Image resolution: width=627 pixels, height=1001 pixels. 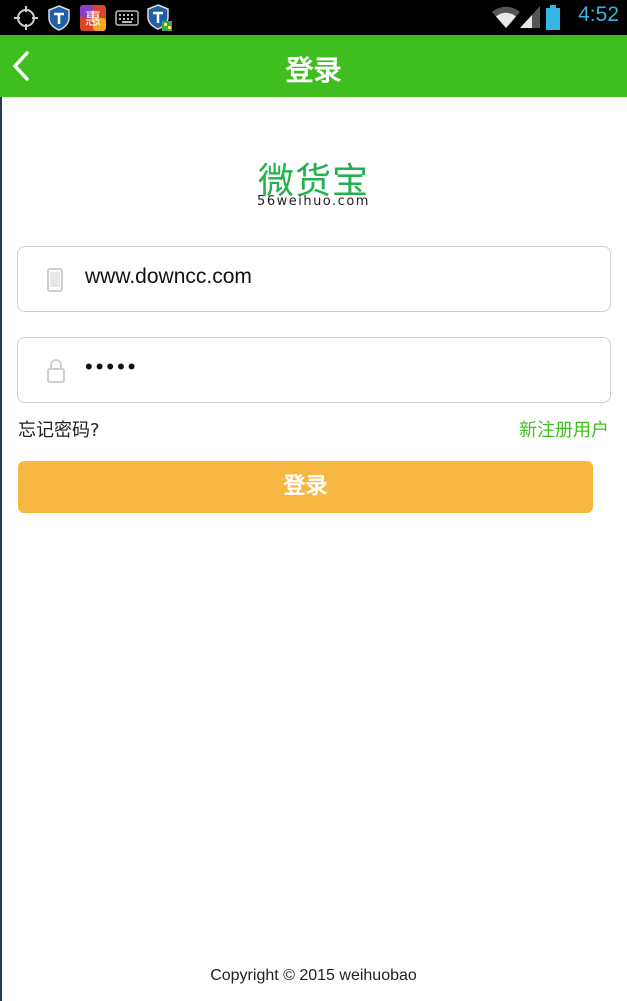 I want to click on logo-domain: 56weihuo.com, so click(x=313, y=201).